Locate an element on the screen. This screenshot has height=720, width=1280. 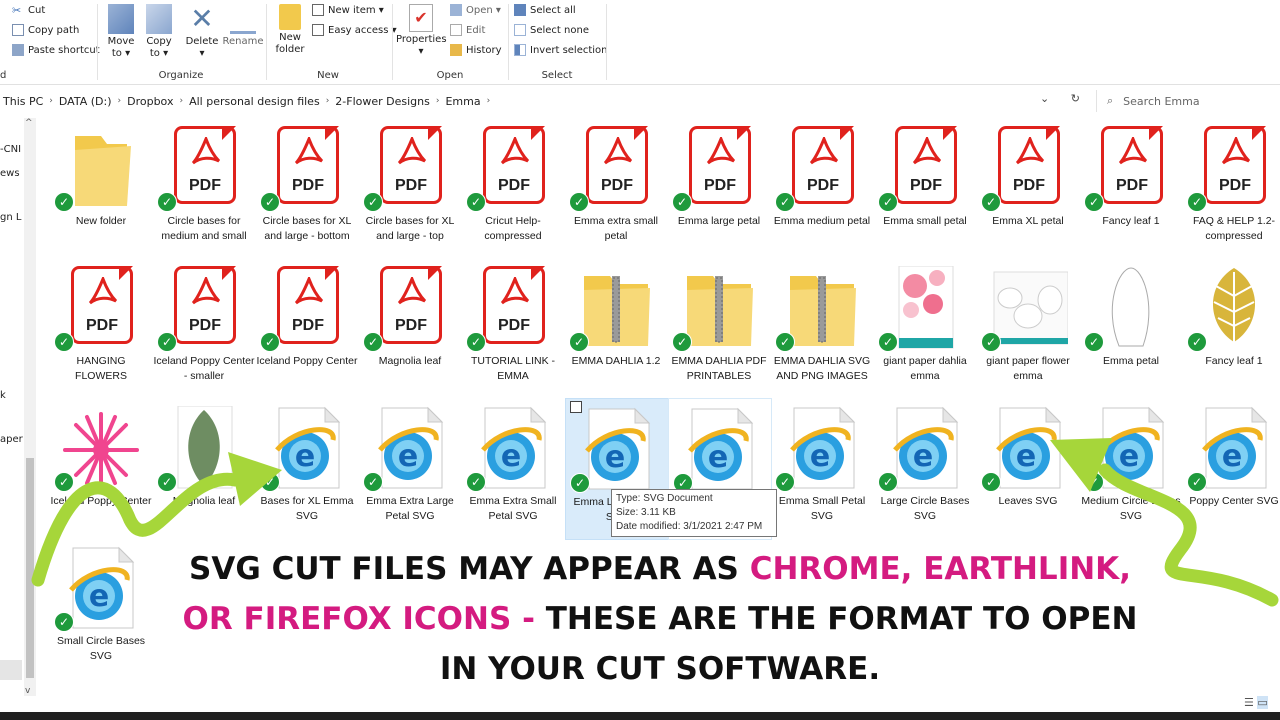
taskbar is located at coordinates (640, 716).